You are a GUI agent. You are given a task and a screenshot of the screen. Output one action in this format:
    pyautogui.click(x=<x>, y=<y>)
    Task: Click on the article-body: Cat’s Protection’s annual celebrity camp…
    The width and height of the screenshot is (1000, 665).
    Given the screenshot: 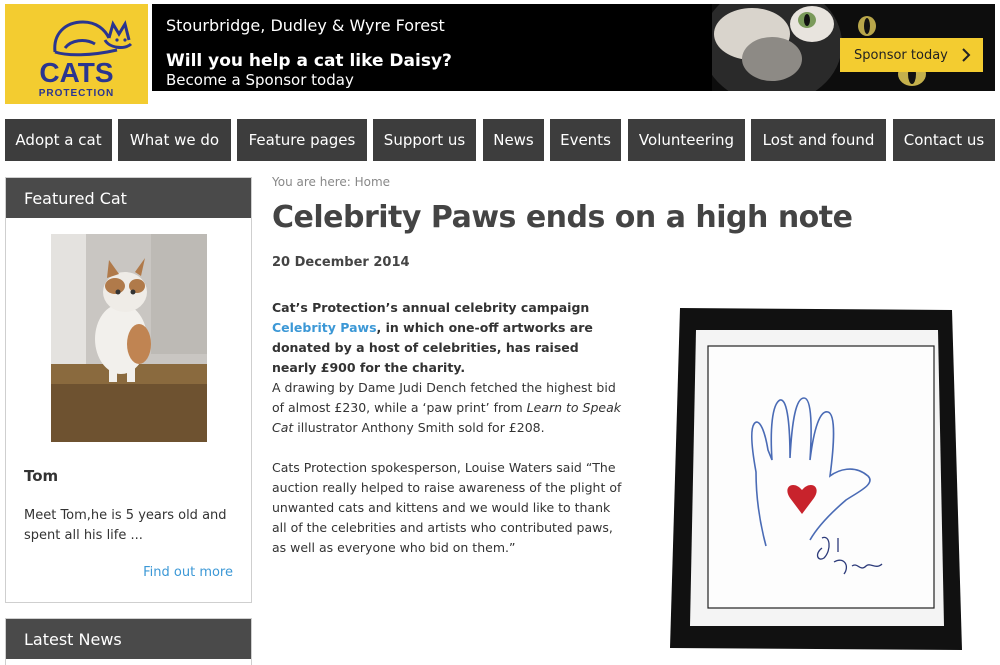 What is the action you would take?
    pyautogui.click(x=449, y=438)
    